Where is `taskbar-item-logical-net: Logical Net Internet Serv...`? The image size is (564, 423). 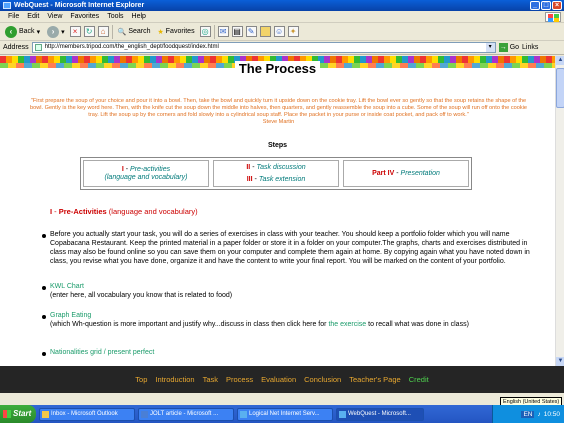 taskbar-item-logical-net: Logical Net Internet Serv... is located at coordinates (285, 414).